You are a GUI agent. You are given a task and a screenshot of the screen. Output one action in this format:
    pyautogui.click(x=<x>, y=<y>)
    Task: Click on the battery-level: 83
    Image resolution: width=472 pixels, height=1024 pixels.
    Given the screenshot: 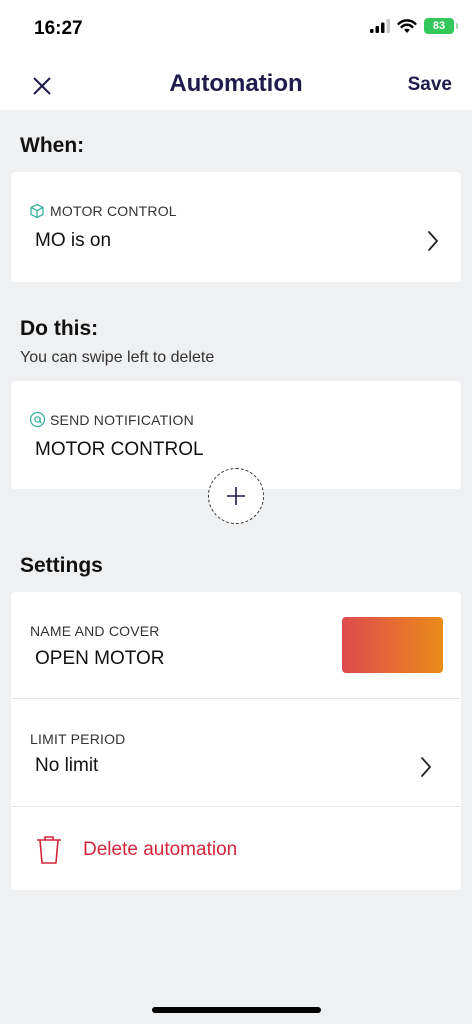 What is the action you would take?
    pyautogui.click(x=439, y=26)
    